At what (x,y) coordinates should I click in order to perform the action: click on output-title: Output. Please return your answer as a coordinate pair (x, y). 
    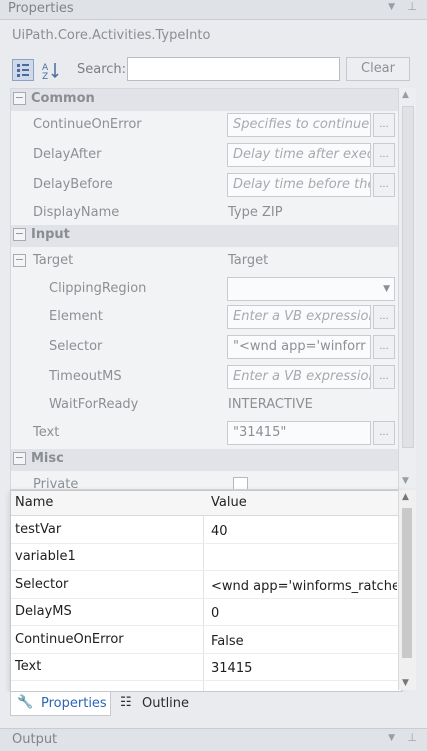
    Looking at the image, I should click on (35, 739).